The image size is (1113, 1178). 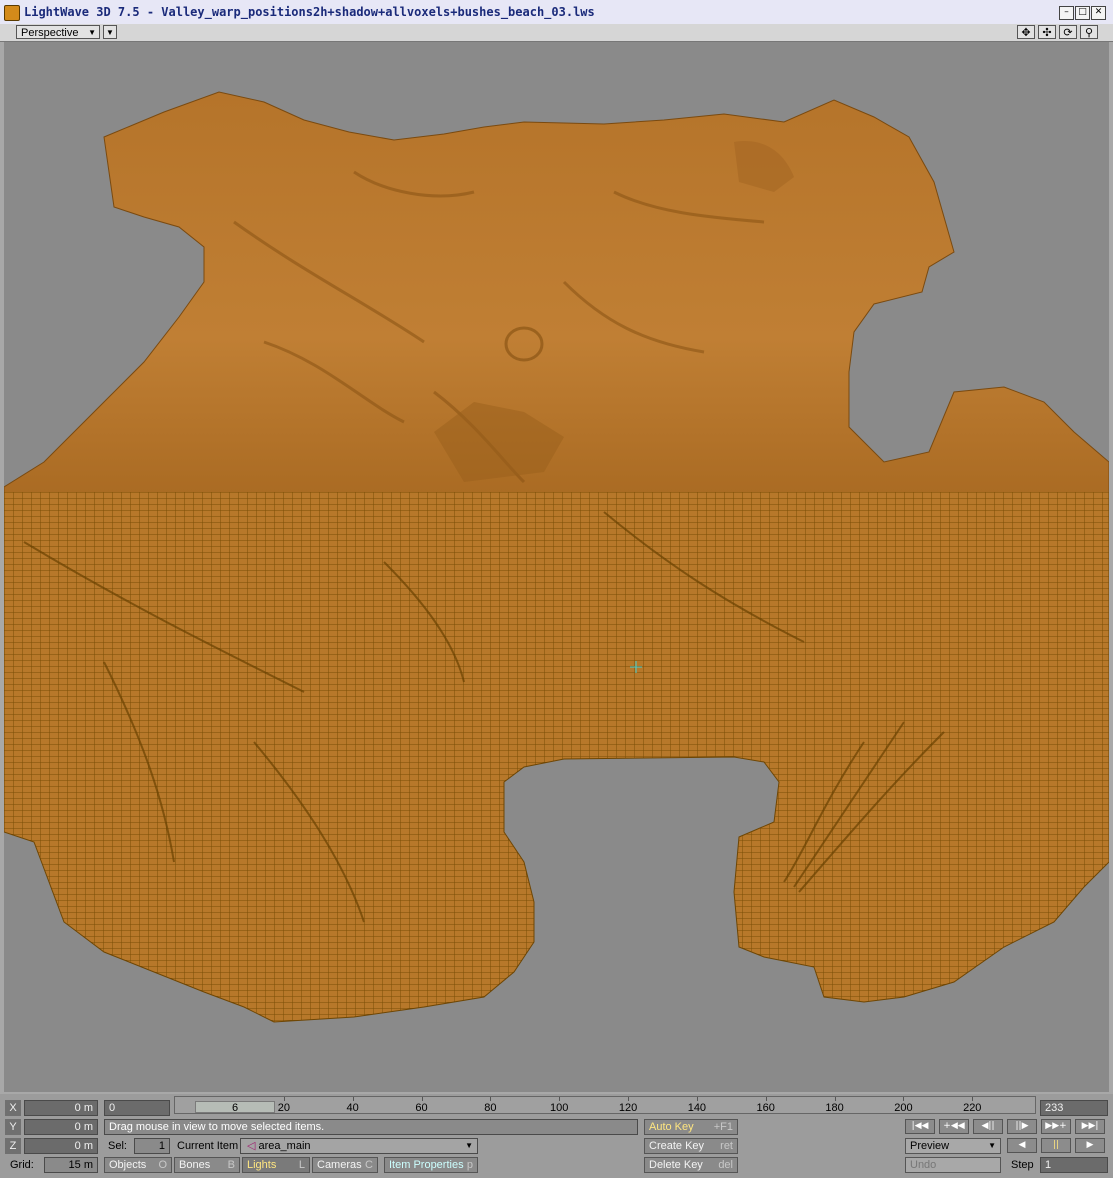 What do you see at coordinates (691, 1165) in the screenshot?
I see `delete-key-button: Delete Key del` at bounding box center [691, 1165].